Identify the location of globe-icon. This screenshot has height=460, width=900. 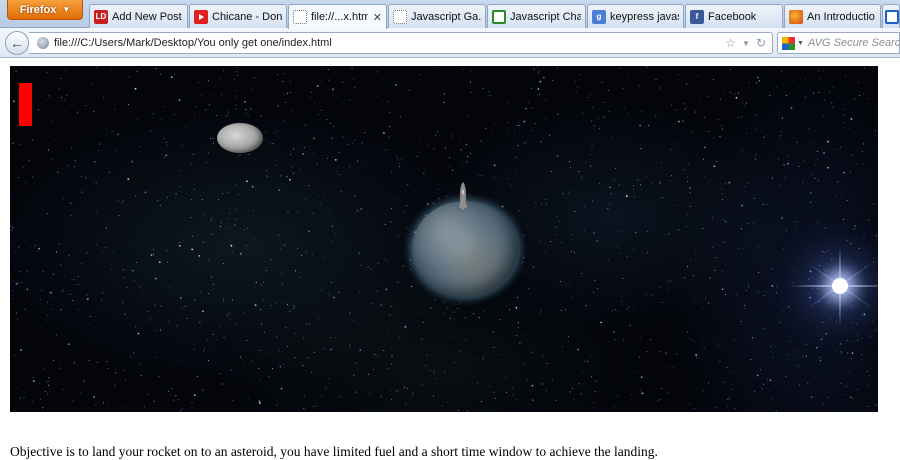
(43, 43).